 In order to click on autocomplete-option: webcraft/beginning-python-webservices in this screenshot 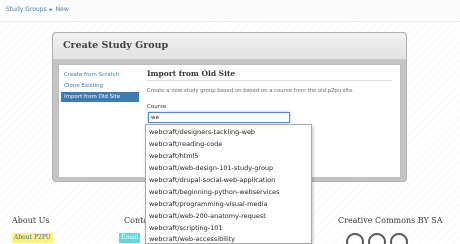, I will do `click(228, 192)`.